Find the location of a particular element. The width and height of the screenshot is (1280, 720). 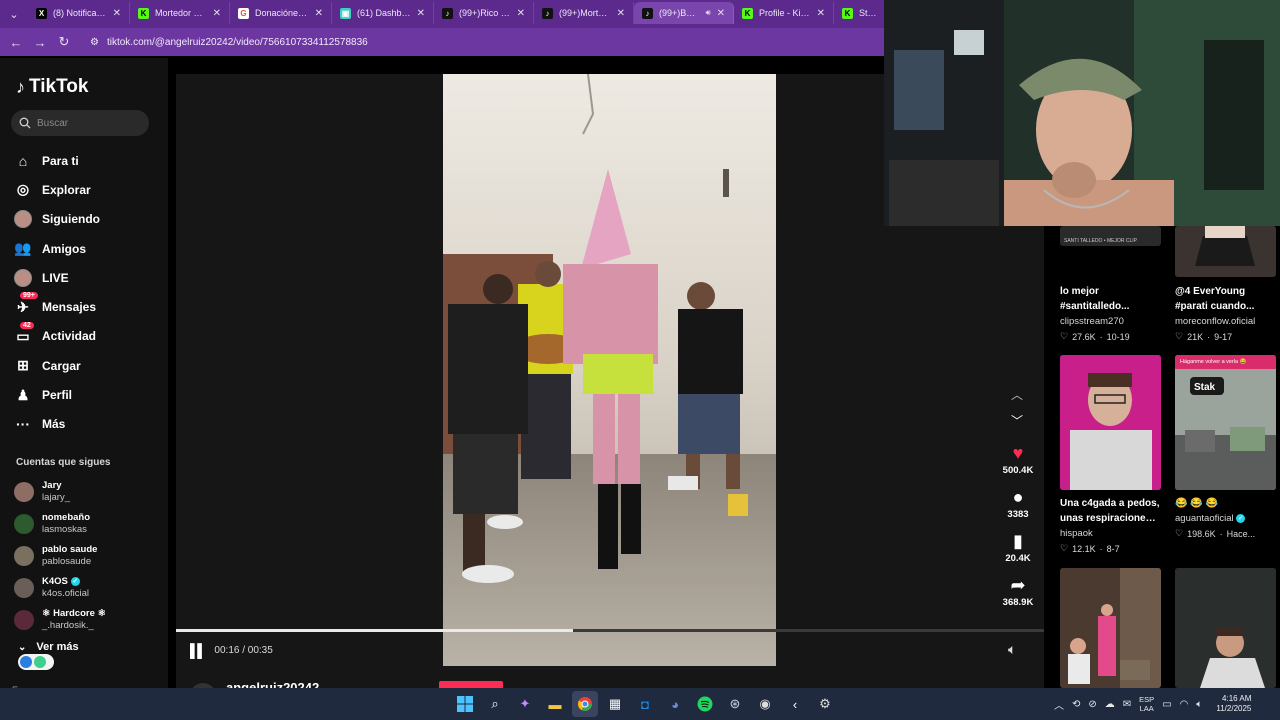

video-author: clipsstream270 is located at coordinates (1110, 321).